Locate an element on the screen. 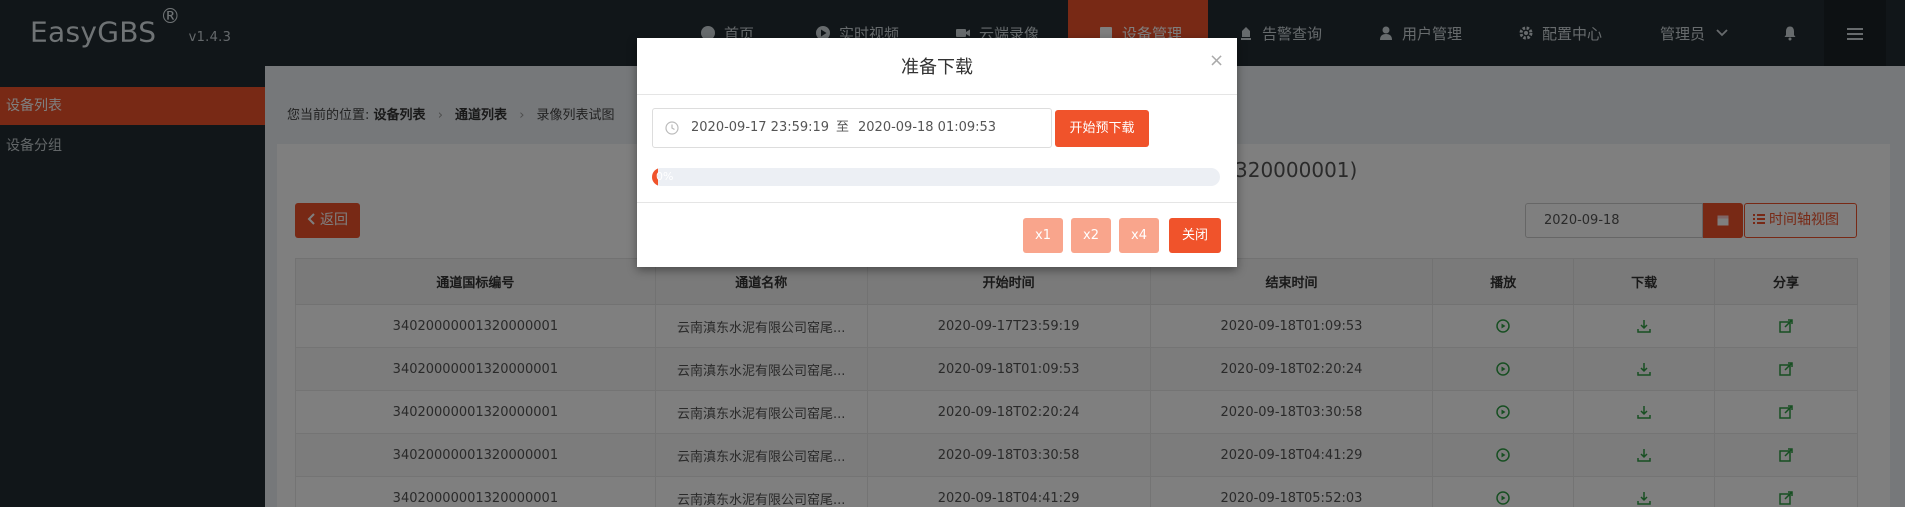  progress-percent: 0% is located at coordinates (665, 176).